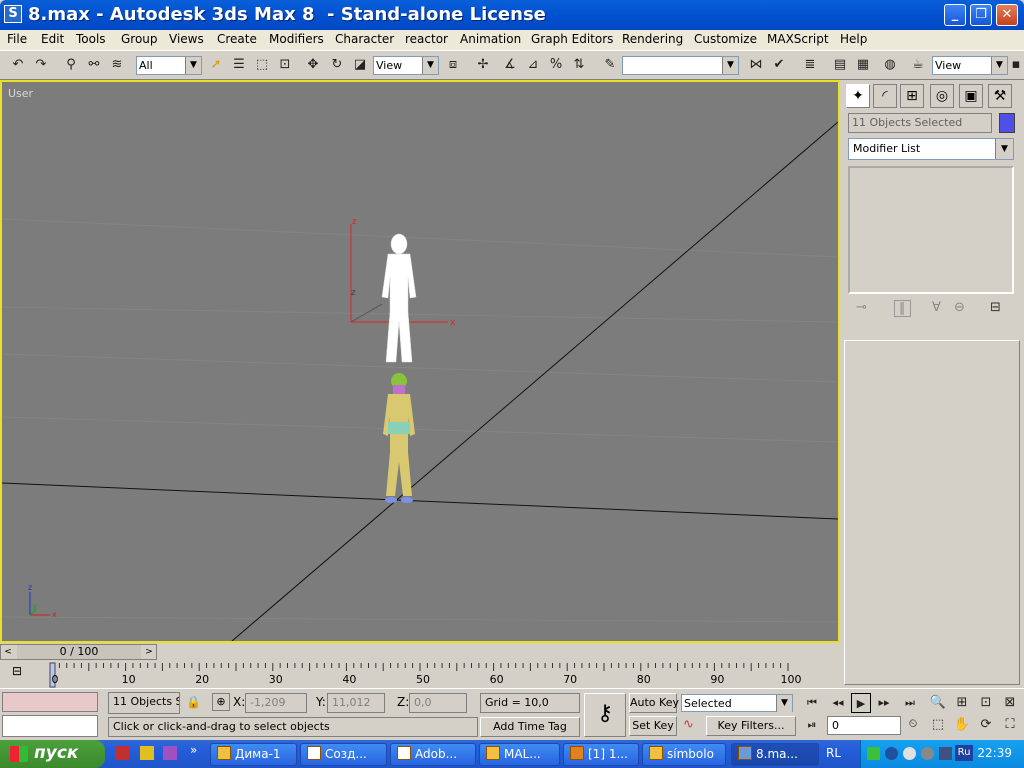  Describe the element at coordinates (798, 39) in the screenshot. I see `menu-maxscript: MAXScript` at that location.